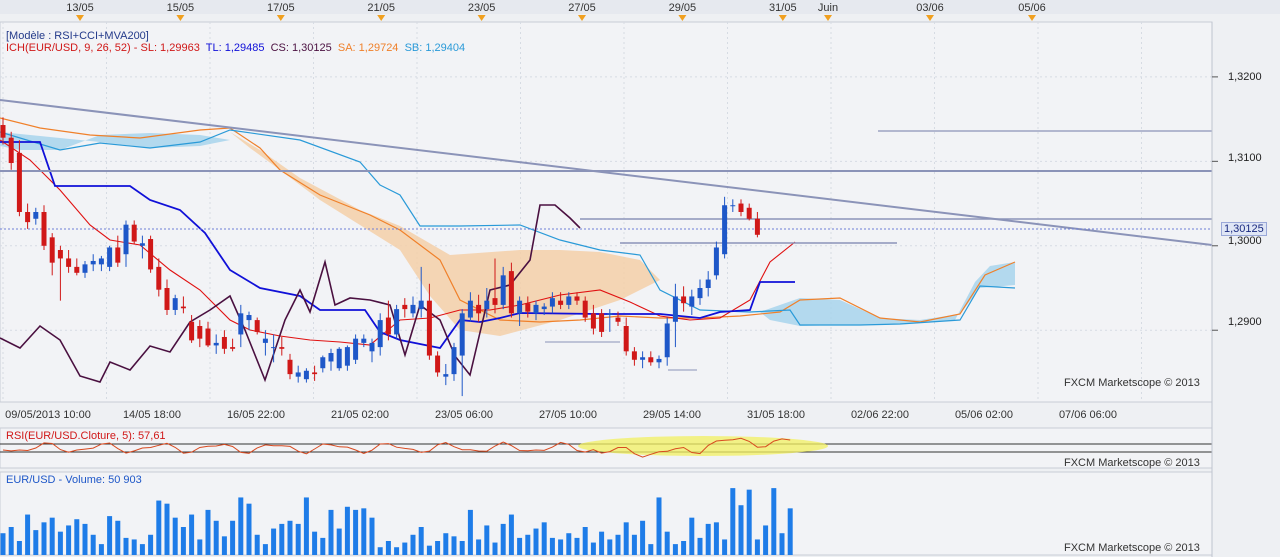  What do you see at coordinates (301, 48) in the screenshot?
I see `legend-cs: CS: 1,30125` at bounding box center [301, 48].